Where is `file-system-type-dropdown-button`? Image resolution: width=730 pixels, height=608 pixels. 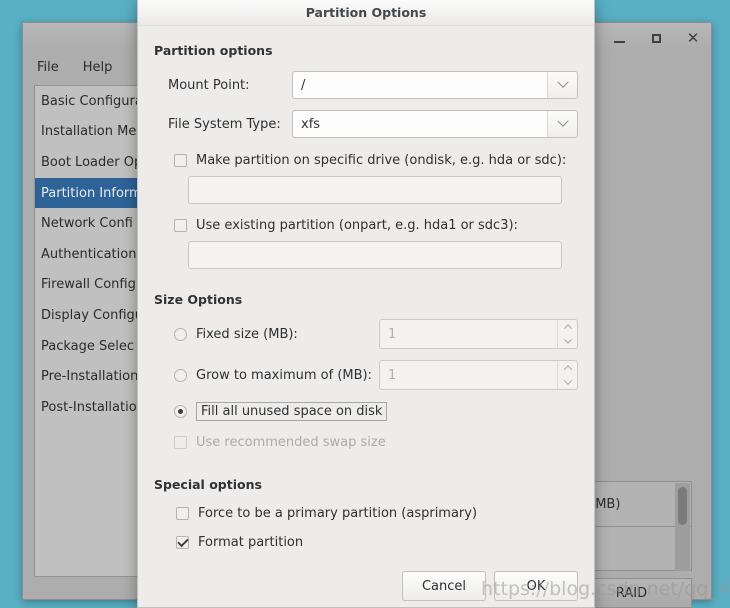
file-system-type-dropdown-button is located at coordinates (562, 124).